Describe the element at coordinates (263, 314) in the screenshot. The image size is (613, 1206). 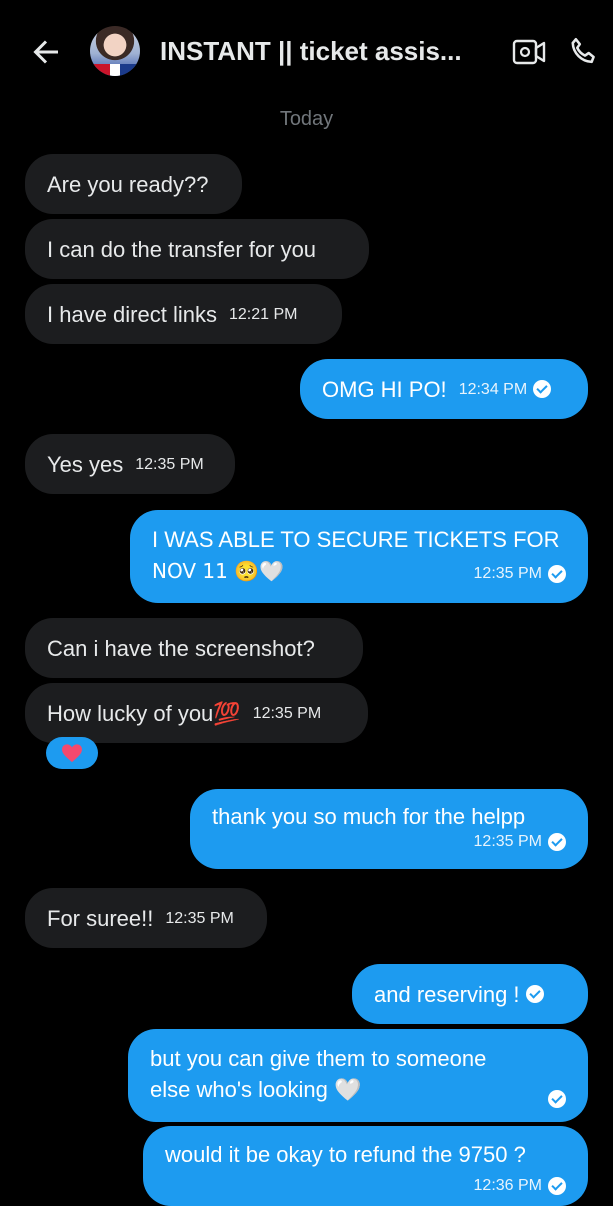
I see `message-timestamp: 12:21 PM` at that location.